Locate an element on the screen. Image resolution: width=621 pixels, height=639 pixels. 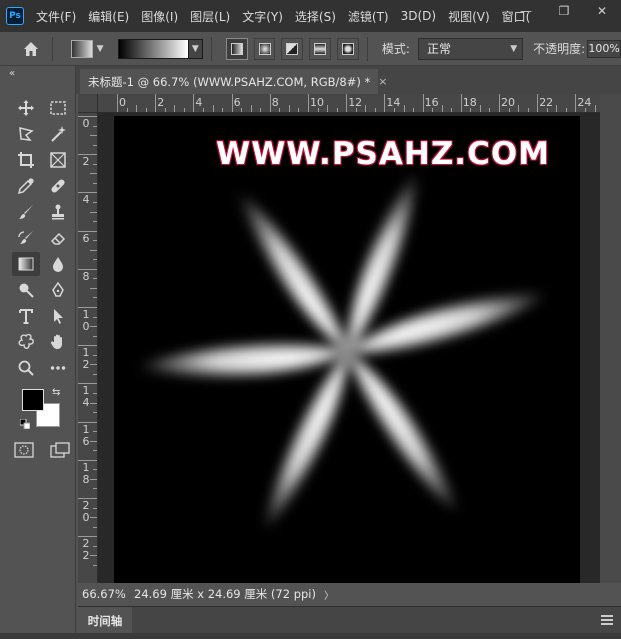
swap-colors-icon: ⇆ is located at coordinates (56, 392).